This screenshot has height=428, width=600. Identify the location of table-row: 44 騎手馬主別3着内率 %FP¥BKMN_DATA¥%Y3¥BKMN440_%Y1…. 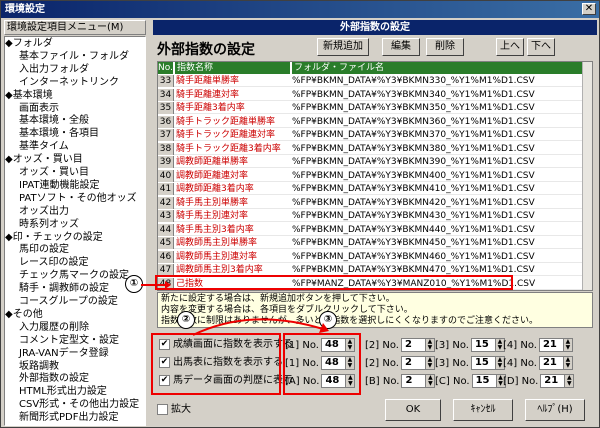
(375, 229).